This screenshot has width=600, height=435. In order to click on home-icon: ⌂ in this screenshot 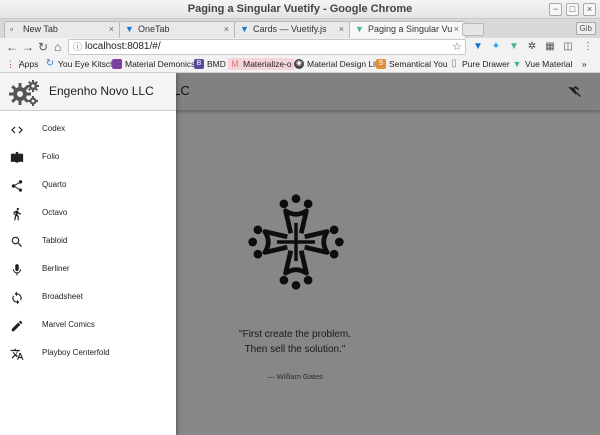, I will do `click(57, 47)`.